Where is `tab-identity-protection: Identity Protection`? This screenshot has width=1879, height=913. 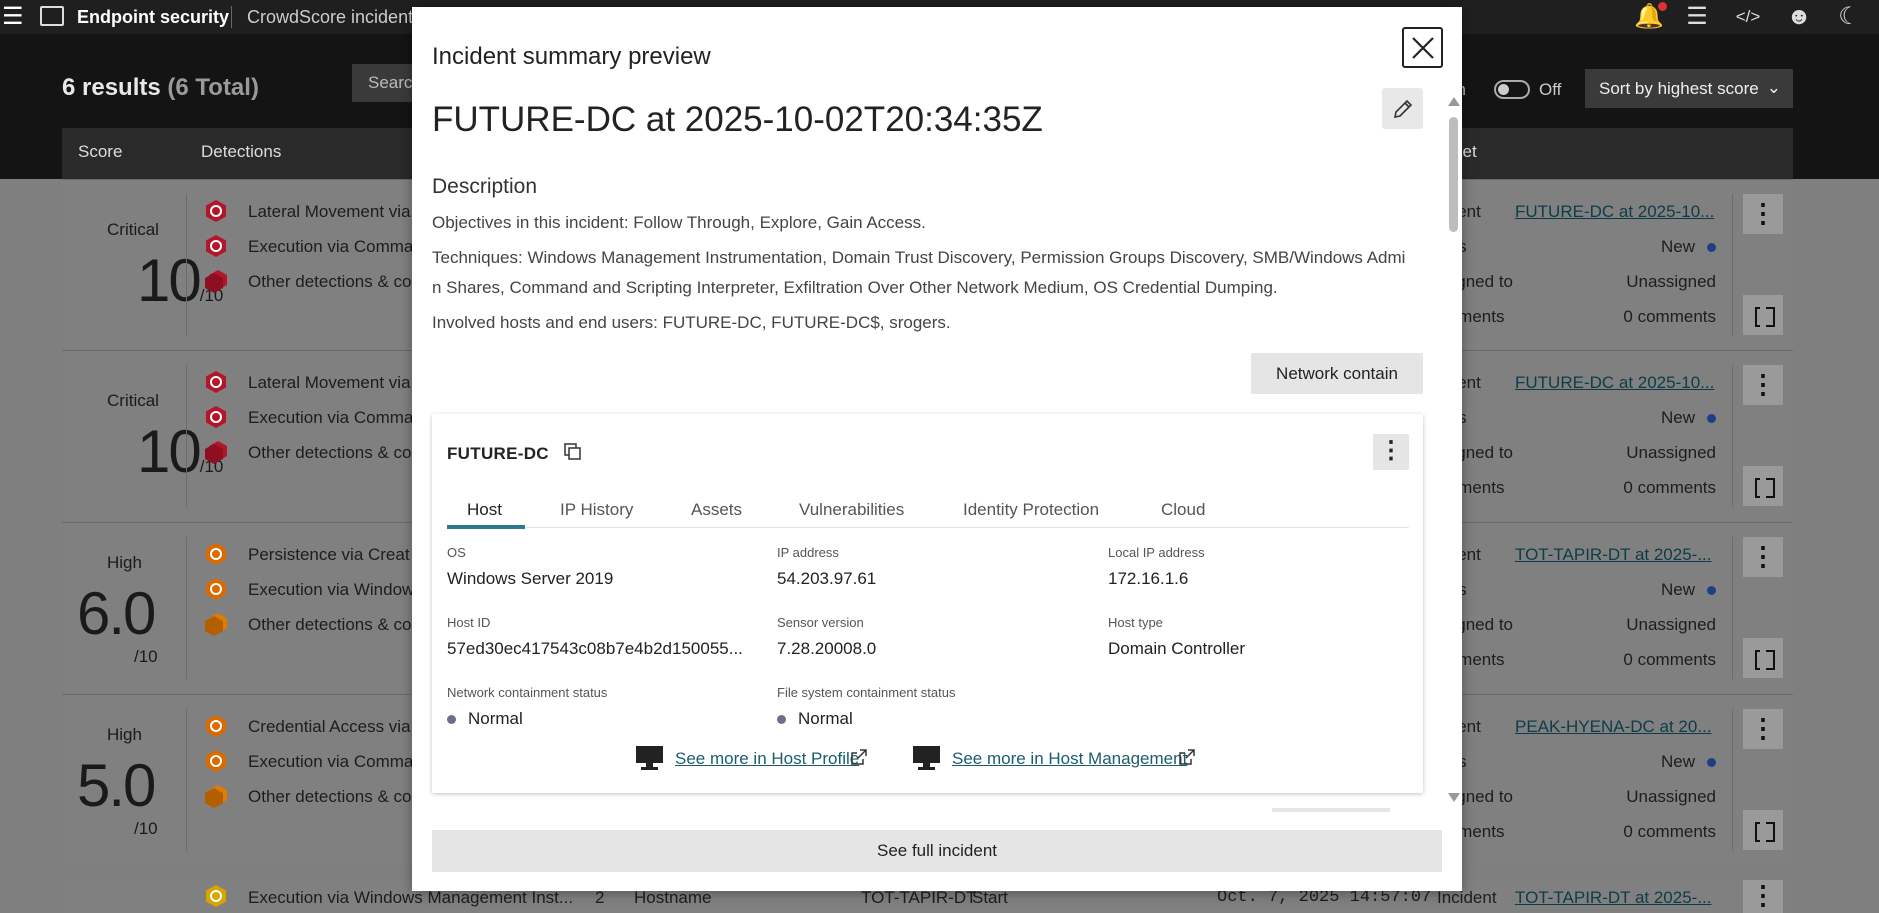
tab-identity-protection: Identity Protection is located at coordinates (1031, 510).